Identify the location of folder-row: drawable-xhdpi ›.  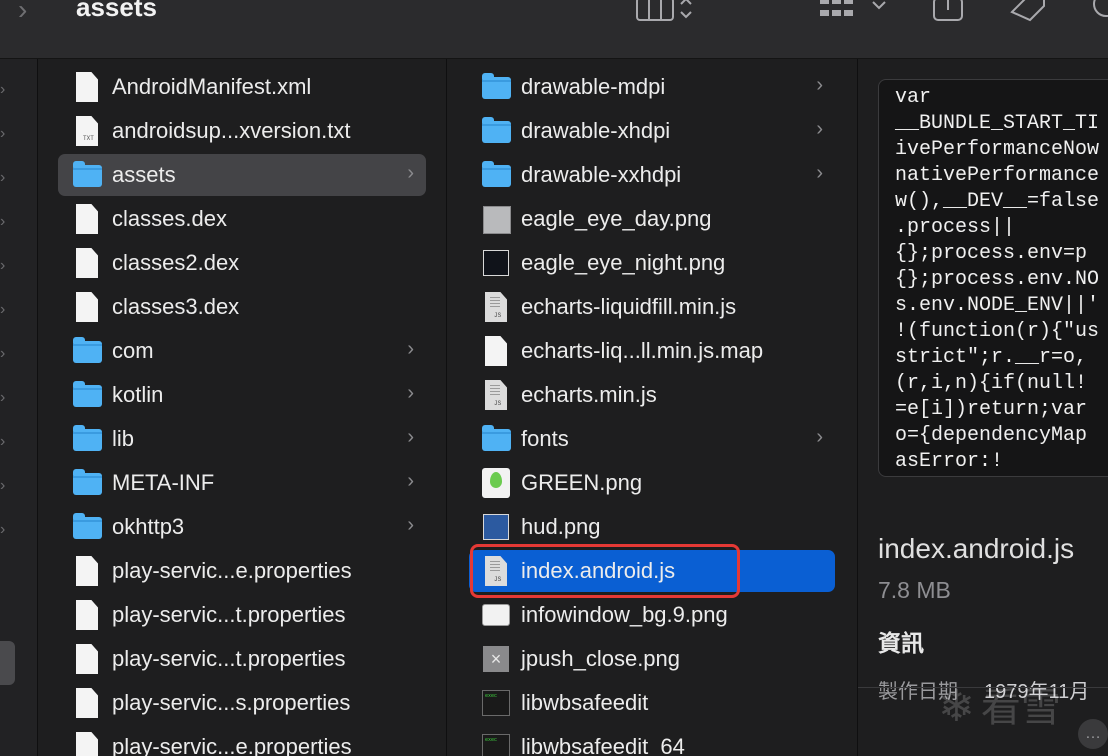
(652, 131).